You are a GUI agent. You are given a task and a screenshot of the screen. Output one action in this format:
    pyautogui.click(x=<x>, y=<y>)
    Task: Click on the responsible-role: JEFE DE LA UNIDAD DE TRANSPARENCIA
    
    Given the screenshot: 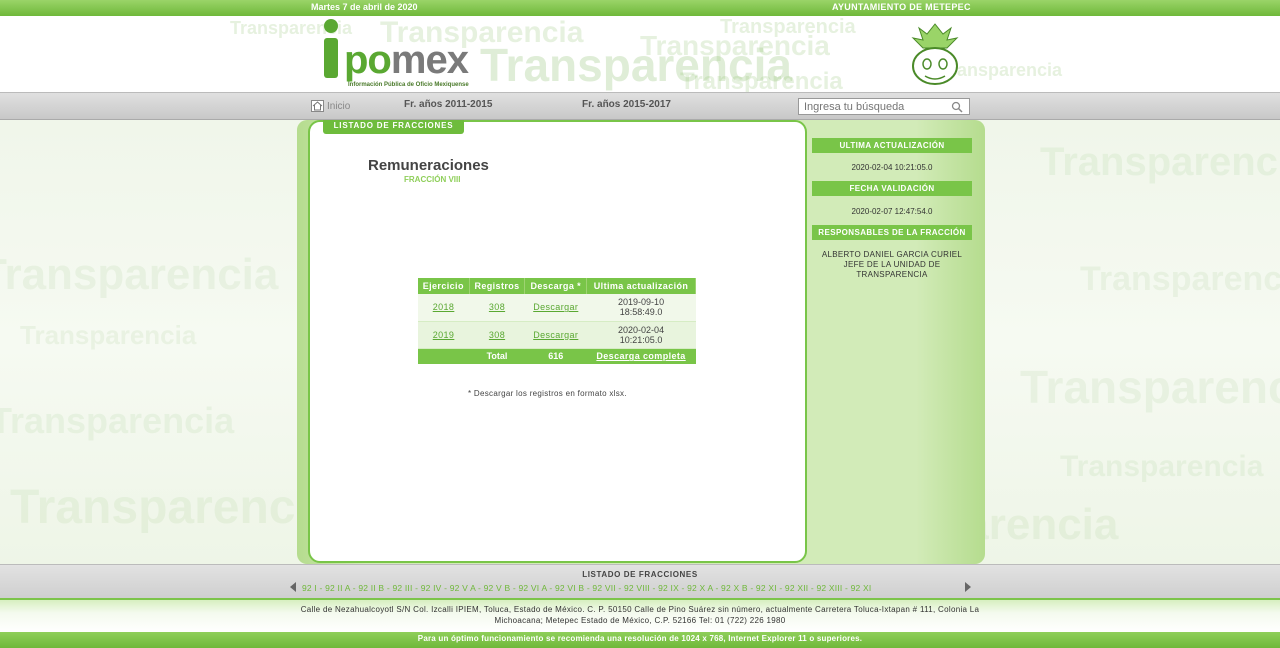 What is the action you would take?
    pyautogui.click(x=892, y=269)
    